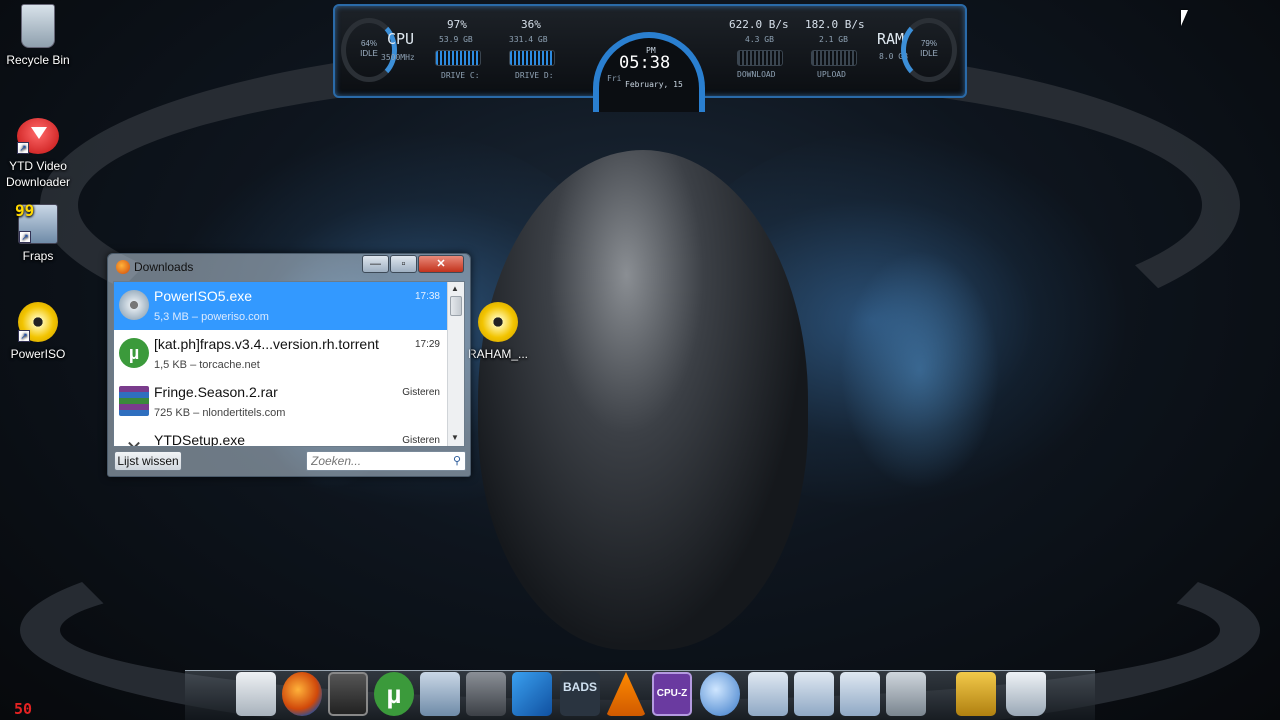  Describe the element at coordinates (403, 264) in the screenshot. I see `maximize-button: ▫` at that location.